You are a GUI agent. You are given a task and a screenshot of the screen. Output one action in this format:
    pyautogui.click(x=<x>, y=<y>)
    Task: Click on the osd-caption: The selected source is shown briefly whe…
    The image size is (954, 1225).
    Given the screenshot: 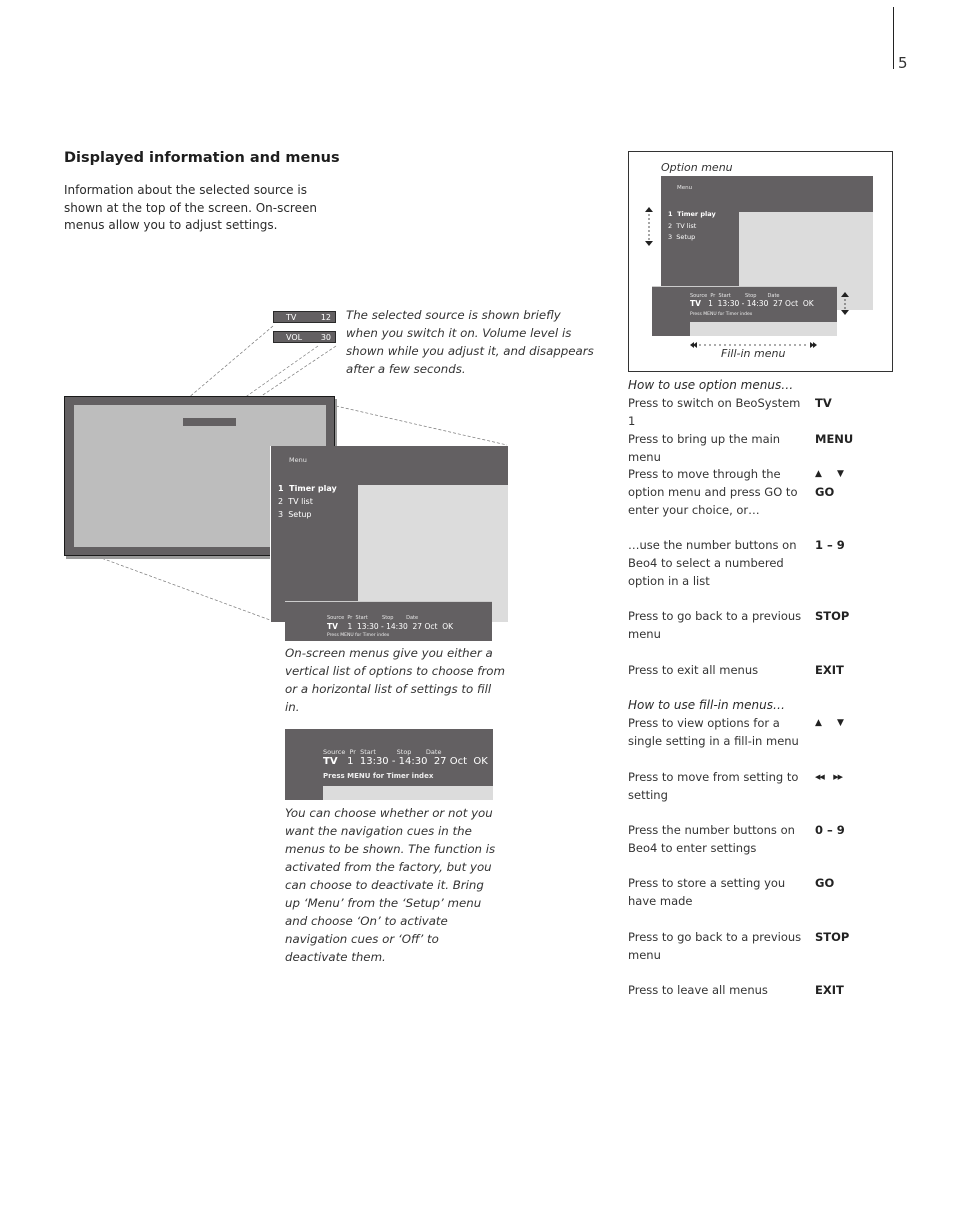 What is the action you would take?
    pyautogui.click(x=470, y=342)
    